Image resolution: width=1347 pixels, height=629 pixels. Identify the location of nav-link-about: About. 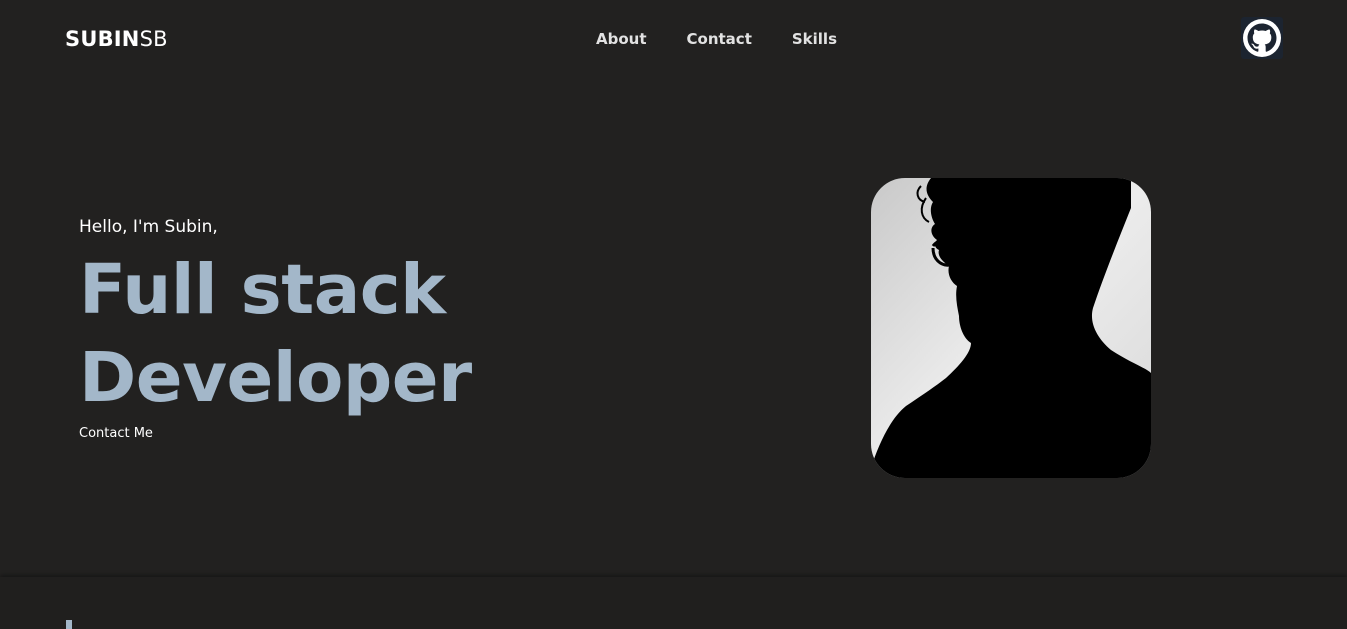
(621, 39).